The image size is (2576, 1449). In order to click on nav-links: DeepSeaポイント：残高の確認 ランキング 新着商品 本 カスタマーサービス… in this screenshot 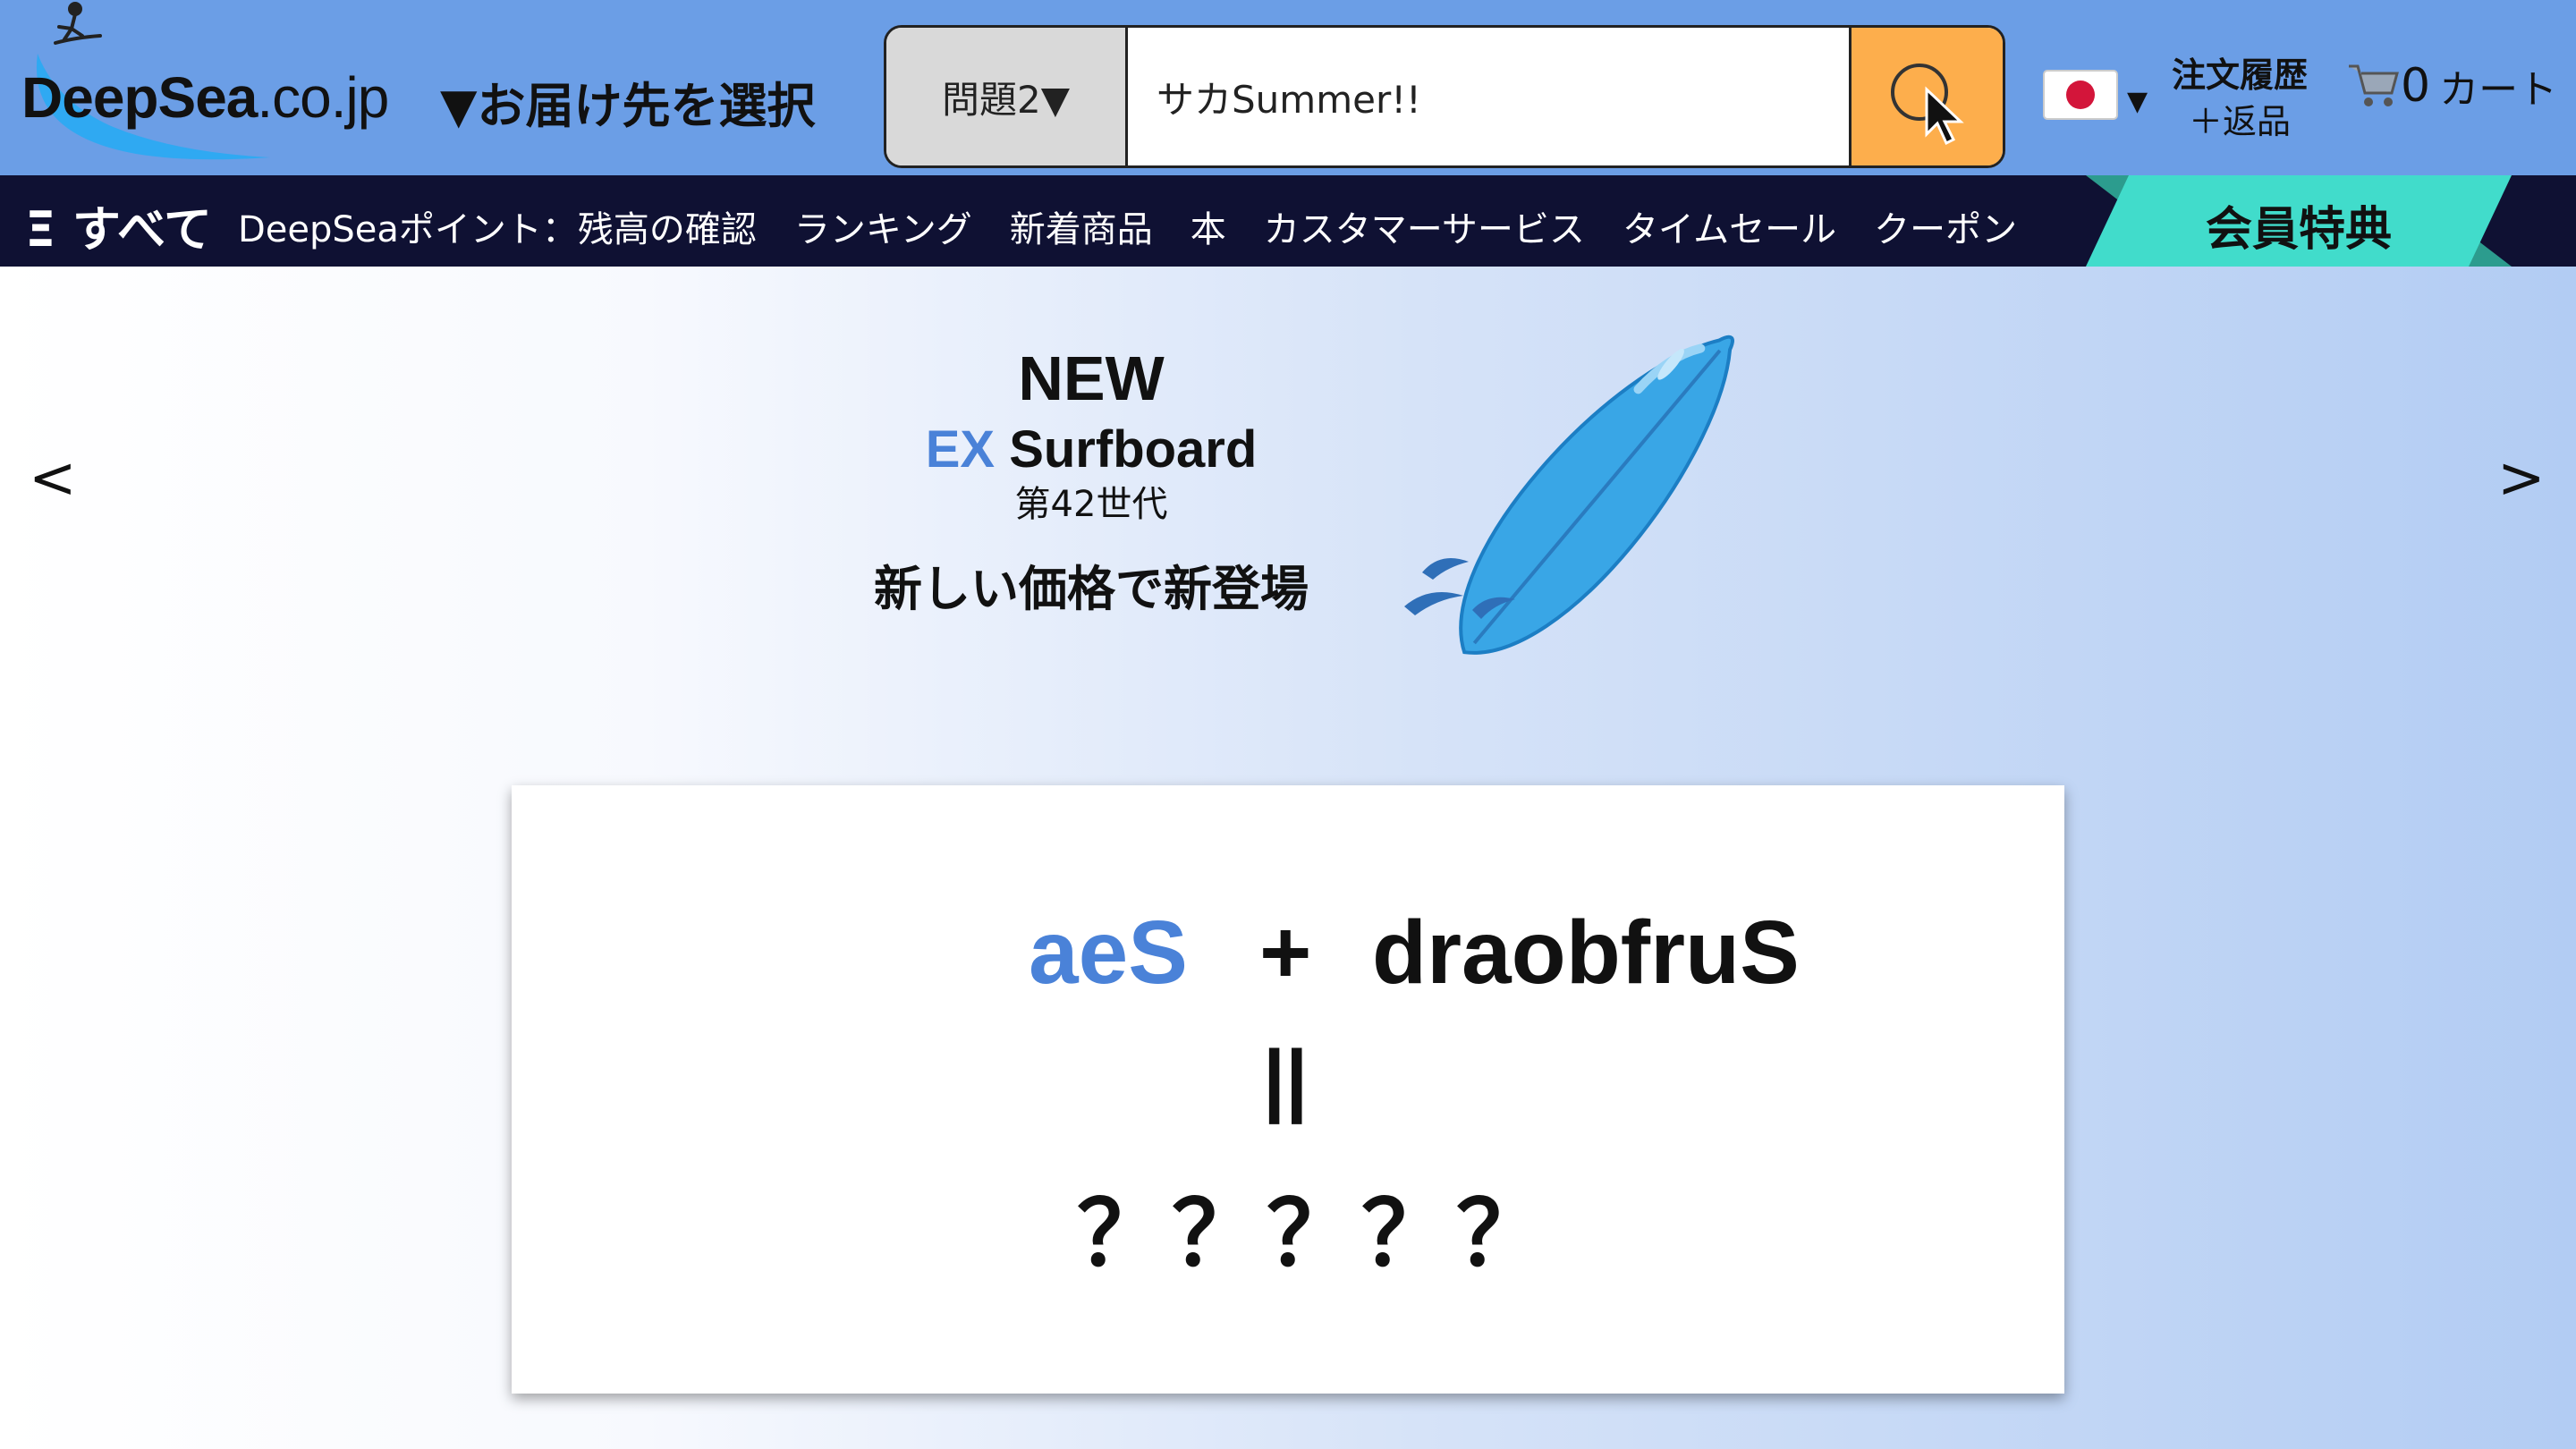, I will do `click(1127, 226)`.